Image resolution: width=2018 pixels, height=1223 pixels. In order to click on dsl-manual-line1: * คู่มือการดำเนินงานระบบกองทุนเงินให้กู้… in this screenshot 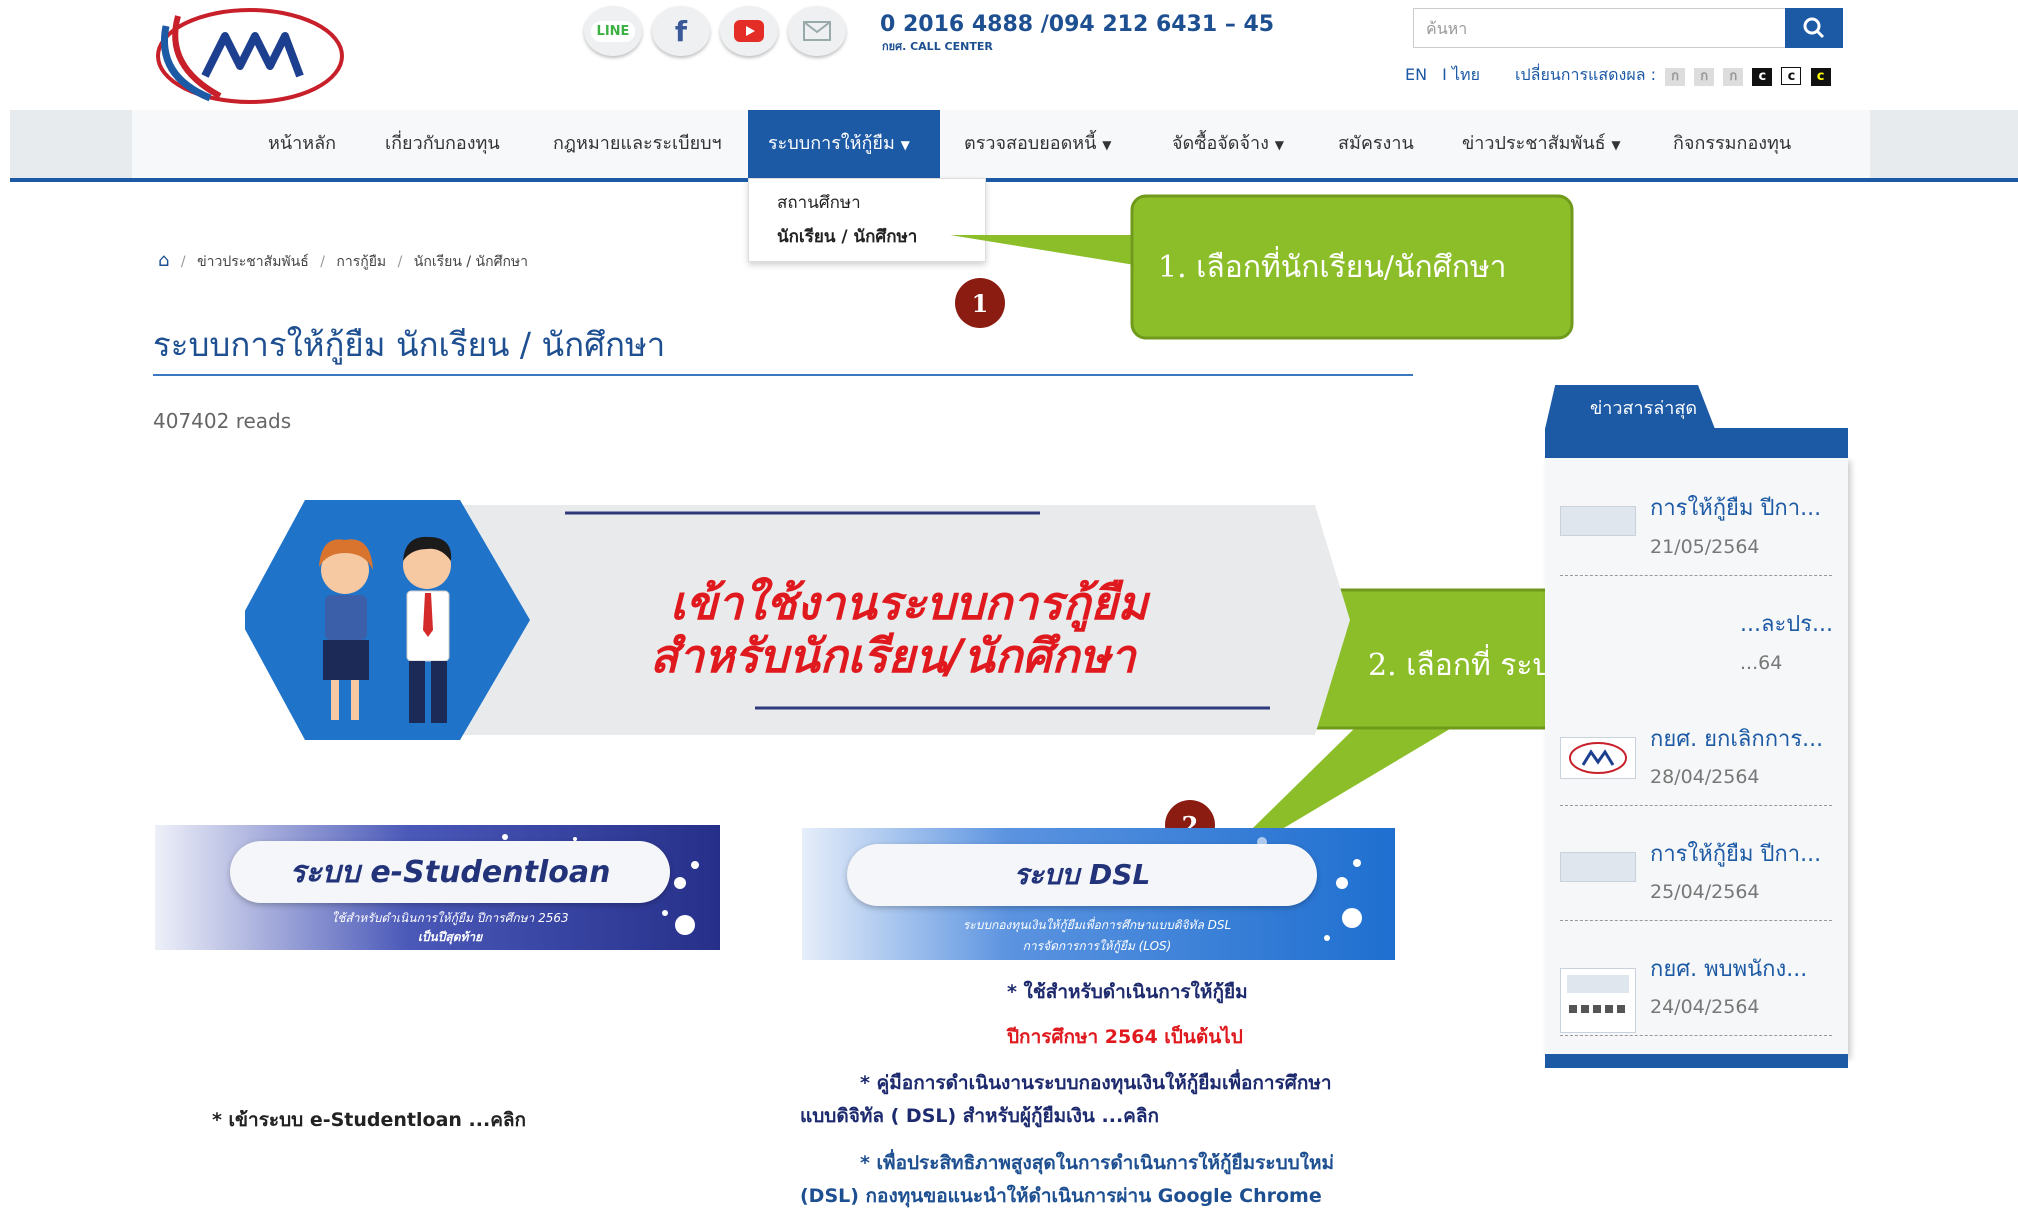, I will do `click(1096, 1083)`.